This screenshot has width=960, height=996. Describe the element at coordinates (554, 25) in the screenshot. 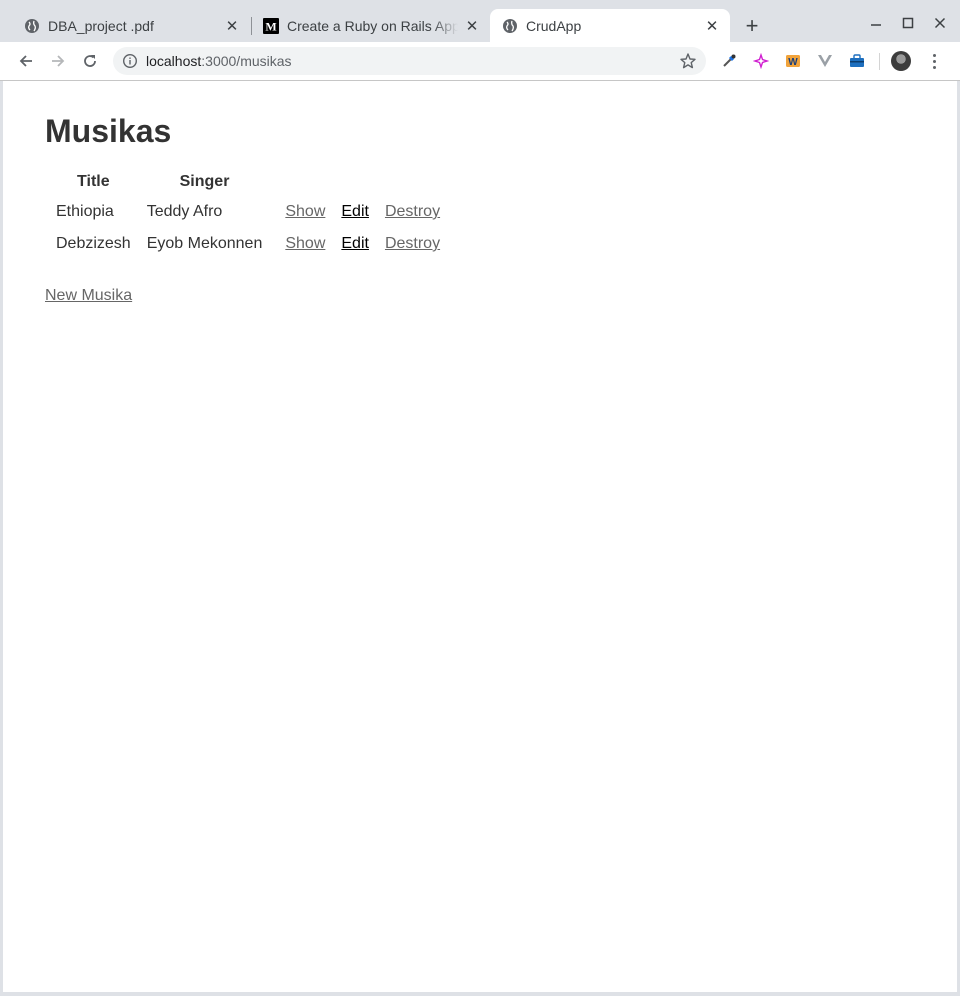

I see `tab-title: CrudApp` at that location.